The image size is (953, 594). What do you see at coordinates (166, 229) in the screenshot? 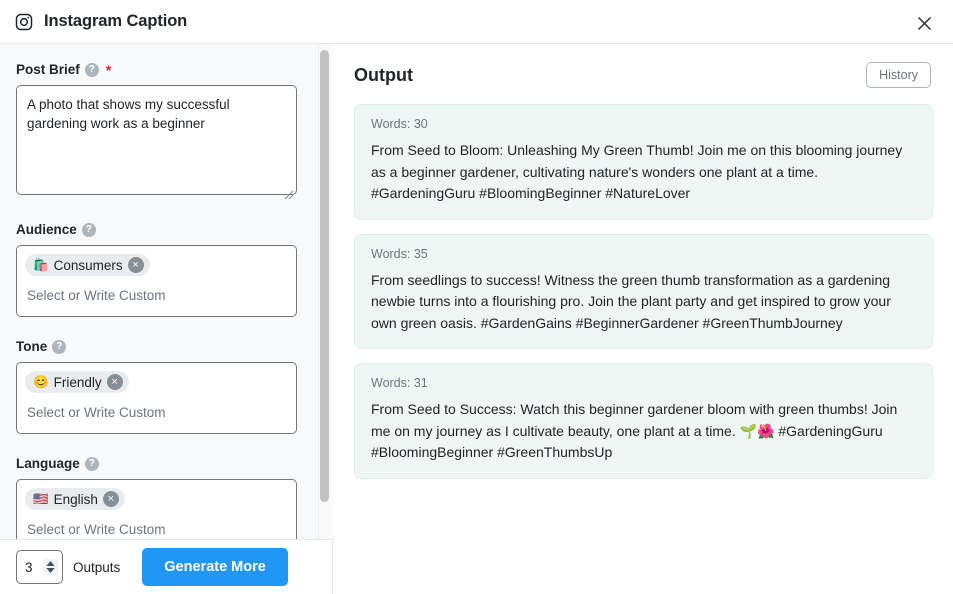
I see `audience-label-row: Audience ?` at bounding box center [166, 229].